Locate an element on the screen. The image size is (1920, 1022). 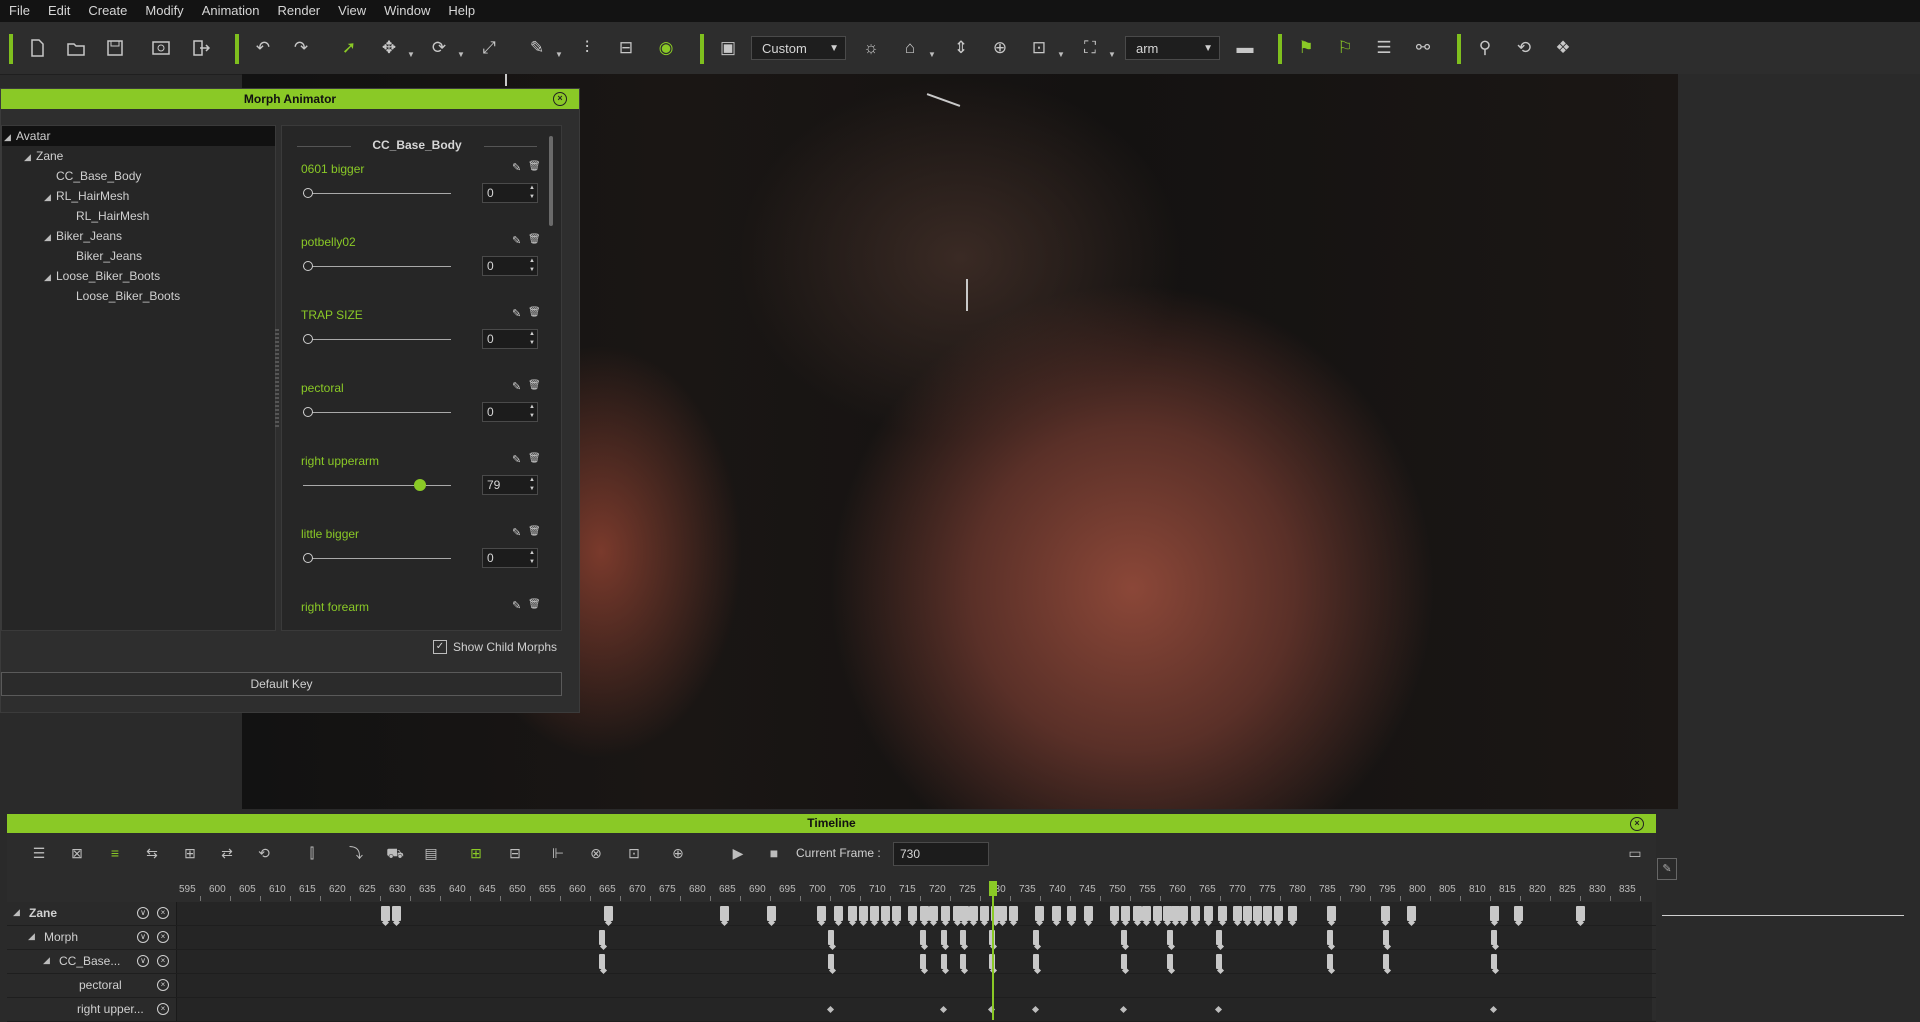
stop-icon: ■ is located at coordinates (774, 853).